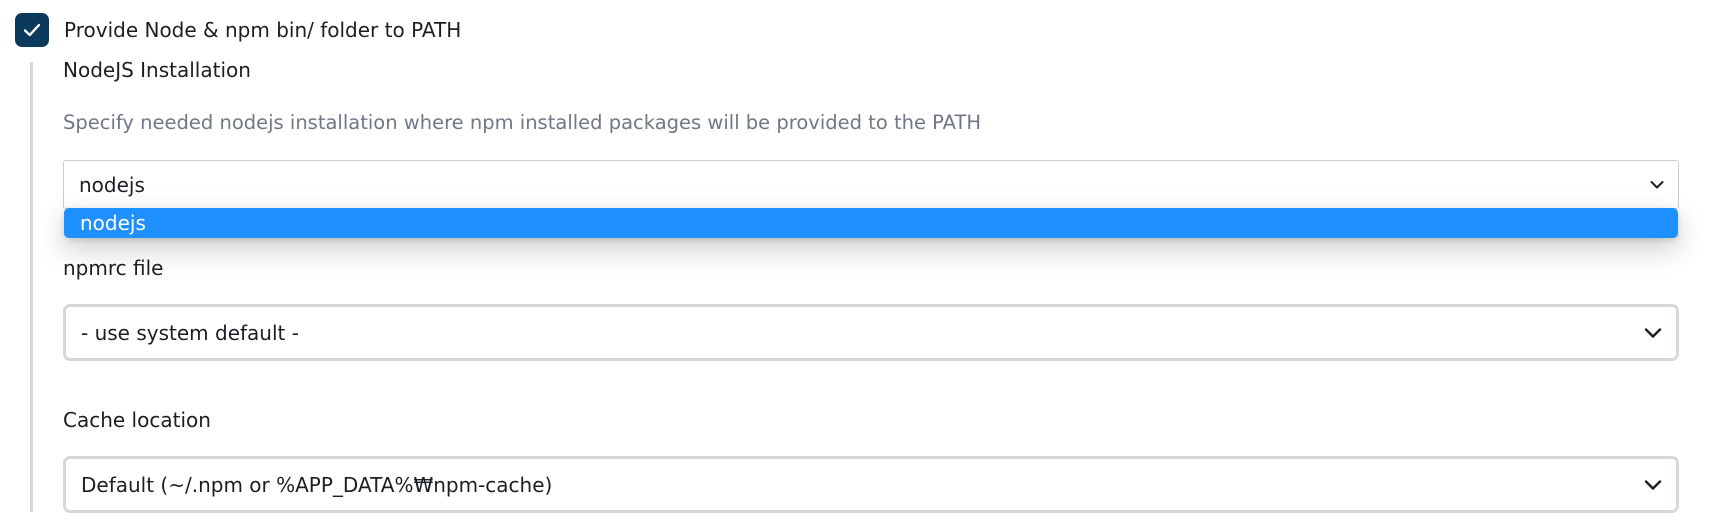 This screenshot has width=1722, height=531. What do you see at coordinates (317, 484) in the screenshot?
I see `cache-location-value: Default (~/.npm or %APP_DATA%₩npm-cache)` at bounding box center [317, 484].